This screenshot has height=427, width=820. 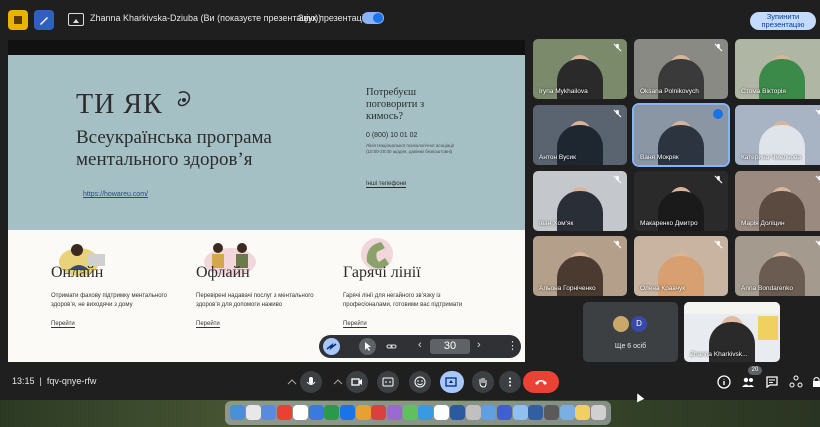 What do you see at coordinates (420, 382) in the screenshot?
I see `emoji-reaction-button` at bounding box center [420, 382].